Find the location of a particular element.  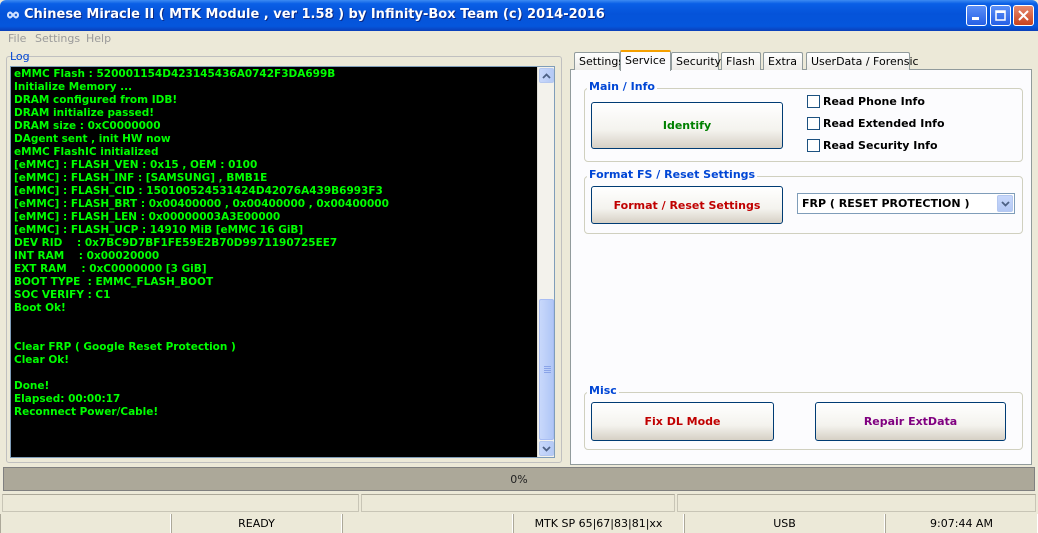

repair-extdata-button: Repair ExtData is located at coordinates (910, 421).